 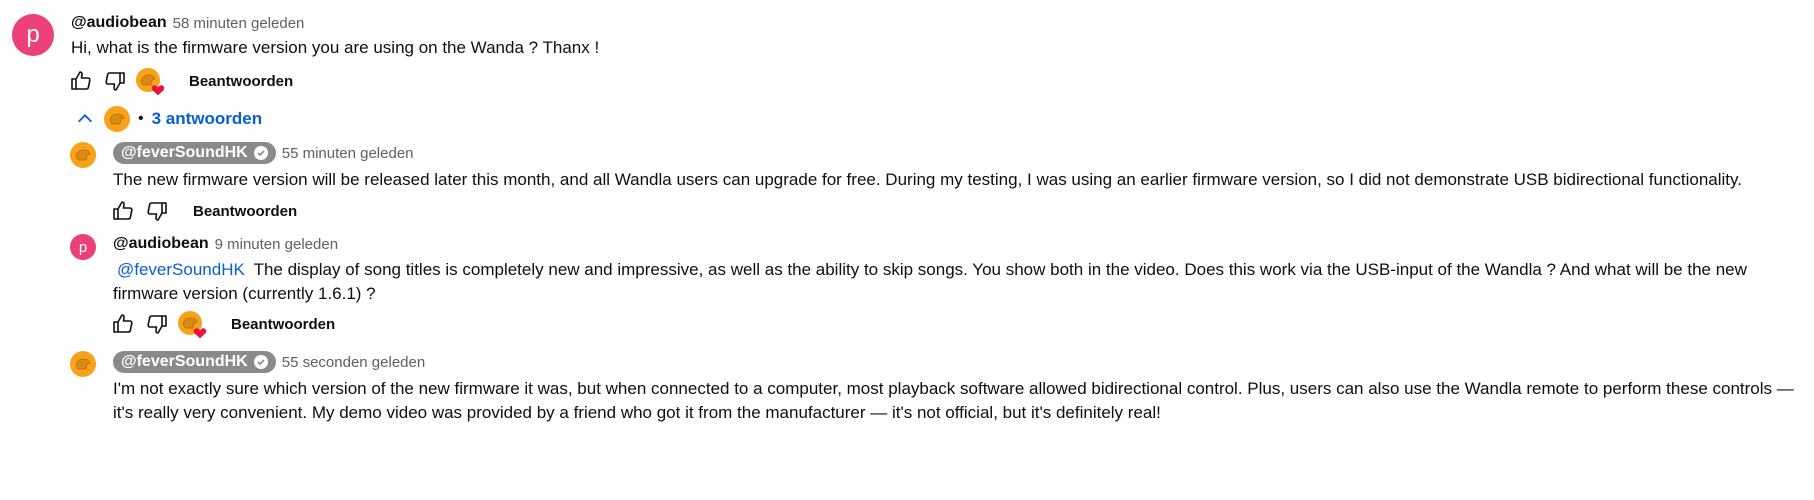 What do you see at coordinates (353, 362) in the screenshot?
I see `timestamp: 55 seconden geleden` at bounding box center [353, 362].